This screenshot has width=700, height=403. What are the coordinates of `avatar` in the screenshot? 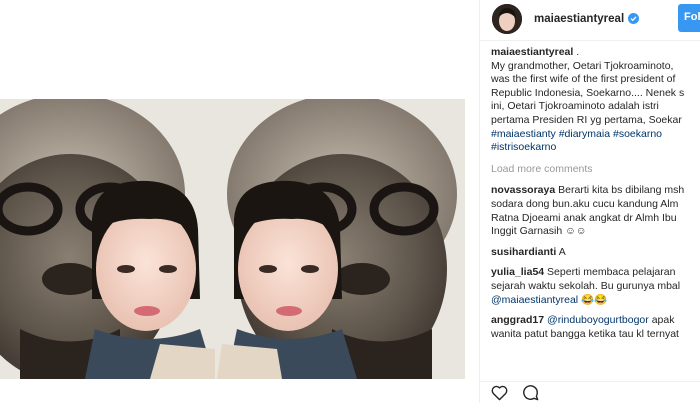 It's located at (507, 18).